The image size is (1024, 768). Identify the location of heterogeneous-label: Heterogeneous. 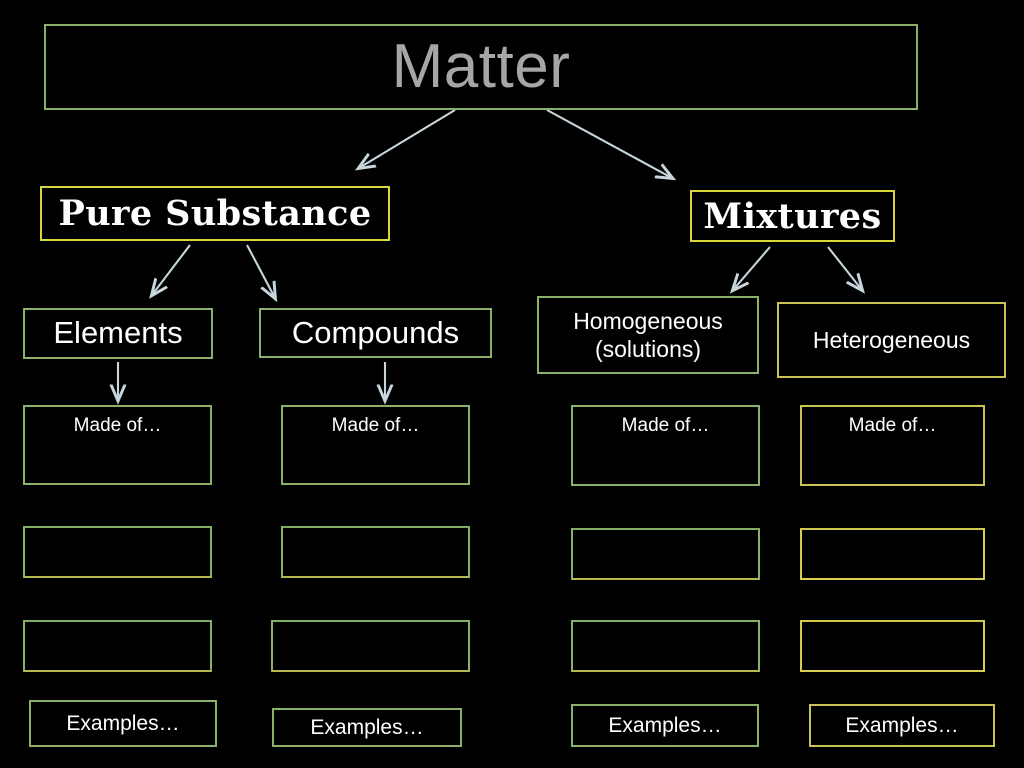
(891, 339).